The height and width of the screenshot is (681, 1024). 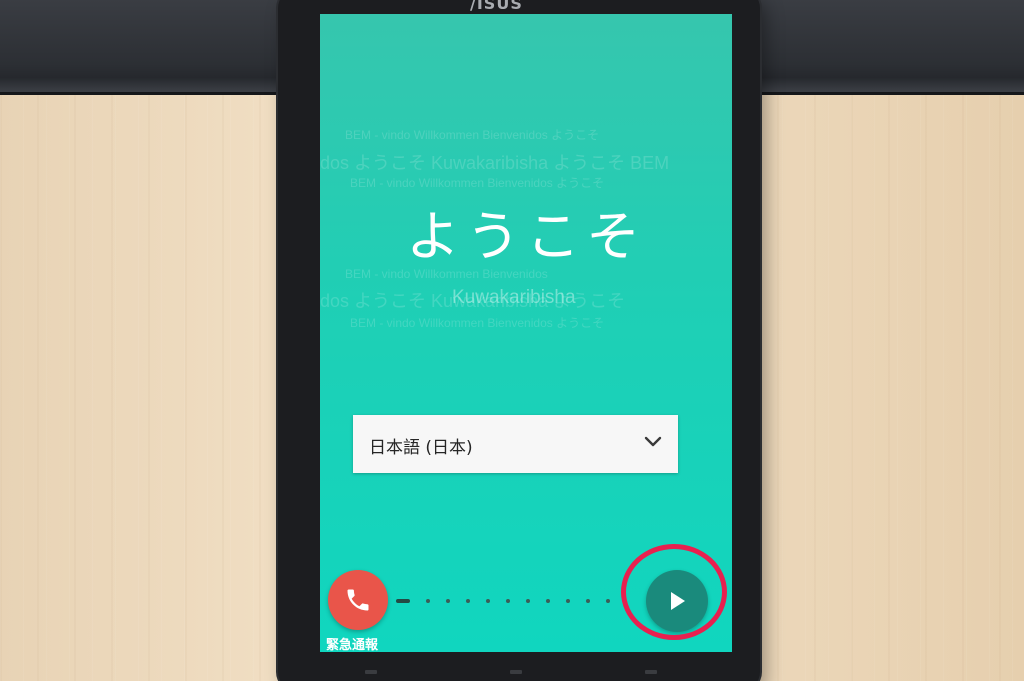 What do you see at coordinates (526, 236) in the screenshot?
I see `welcome-title: ようこそ` at bounding box center [526, 236].